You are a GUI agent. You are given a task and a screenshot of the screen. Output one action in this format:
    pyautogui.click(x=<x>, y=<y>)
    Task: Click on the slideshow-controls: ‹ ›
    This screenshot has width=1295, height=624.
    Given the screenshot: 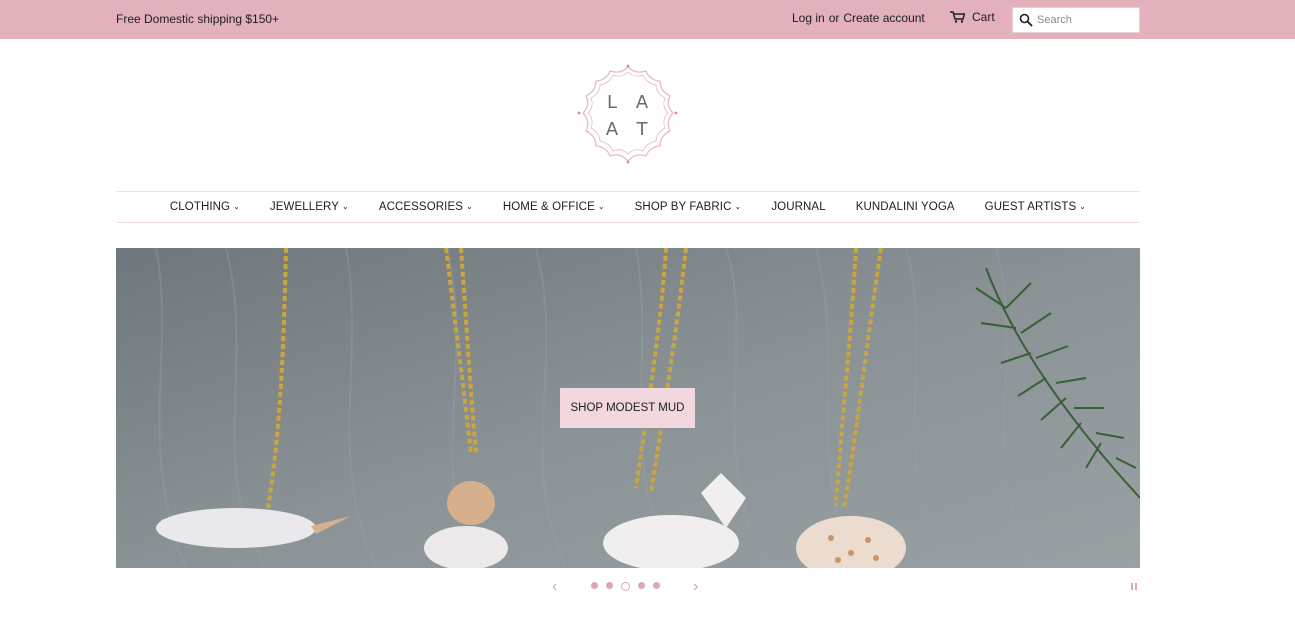 What is the action you would take?
    pyautogui.click(x=647, y=588)
    